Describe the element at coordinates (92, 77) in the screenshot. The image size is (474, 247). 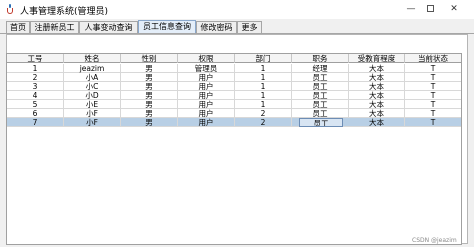
I see `cell-name: 小A` at that location.